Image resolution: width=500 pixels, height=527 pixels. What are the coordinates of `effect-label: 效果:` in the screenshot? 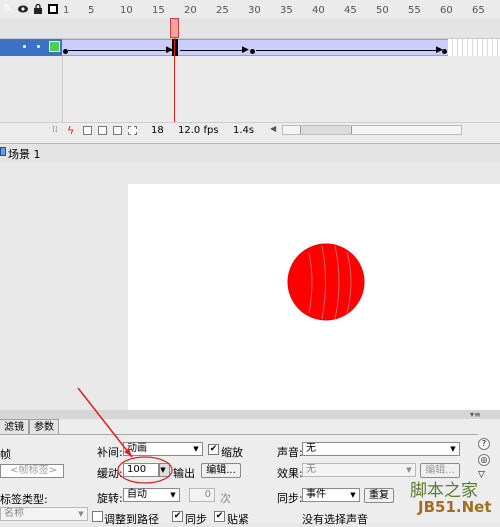 It's located at (290, 473).